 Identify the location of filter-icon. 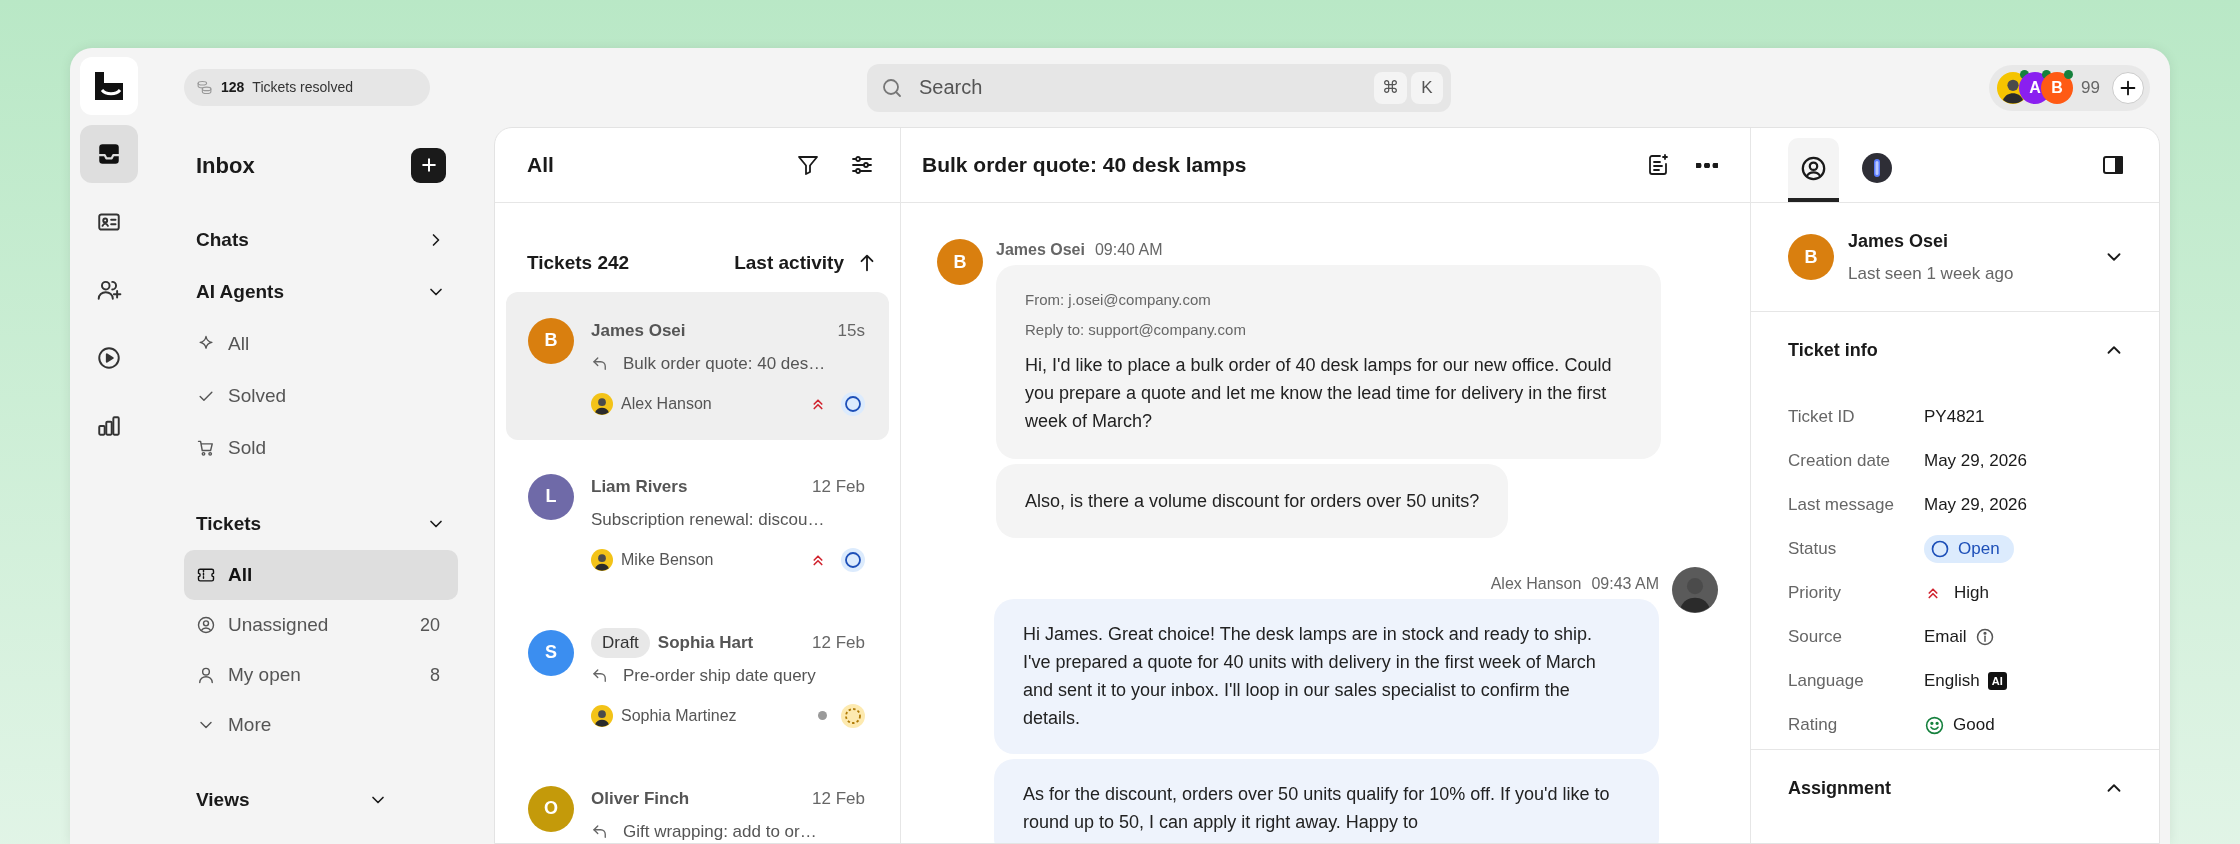
(808, 165).